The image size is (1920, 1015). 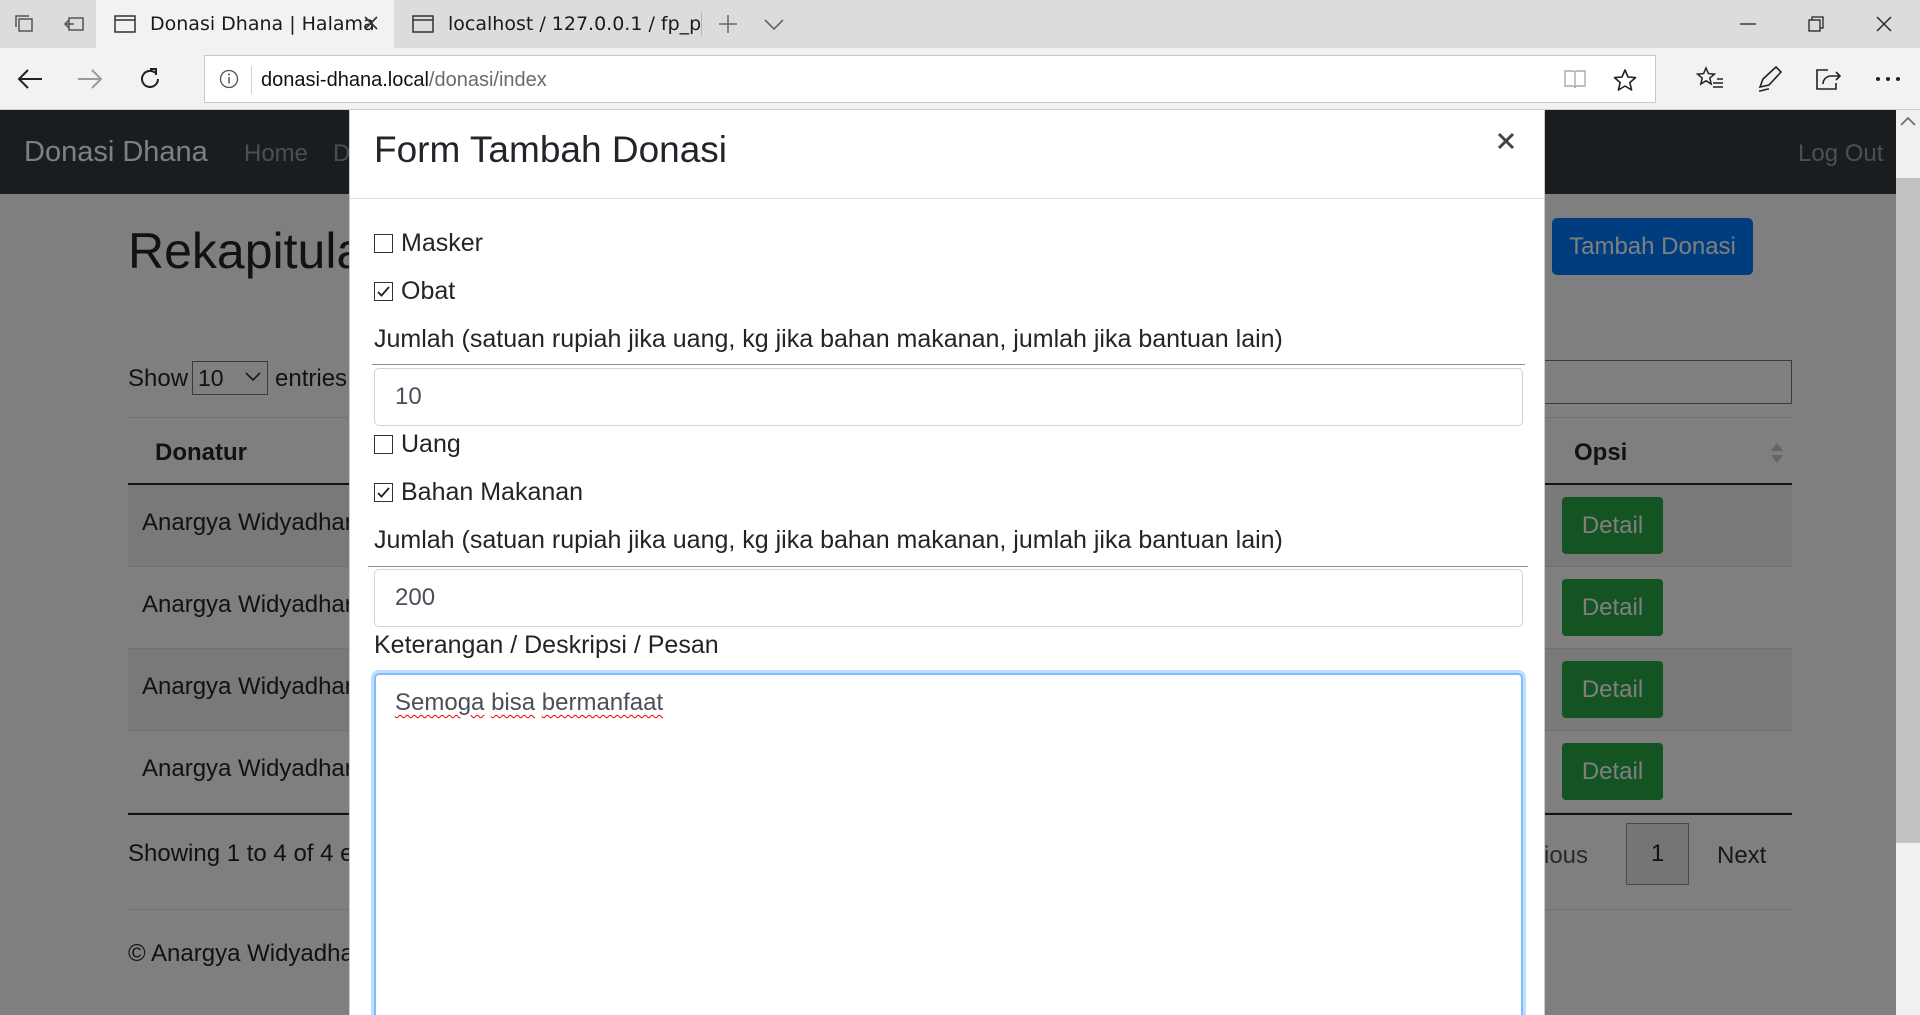 What do you see at coordinates (229, 79) in the screenshot?
I see `info-icon` at bounding box center [229, 79].